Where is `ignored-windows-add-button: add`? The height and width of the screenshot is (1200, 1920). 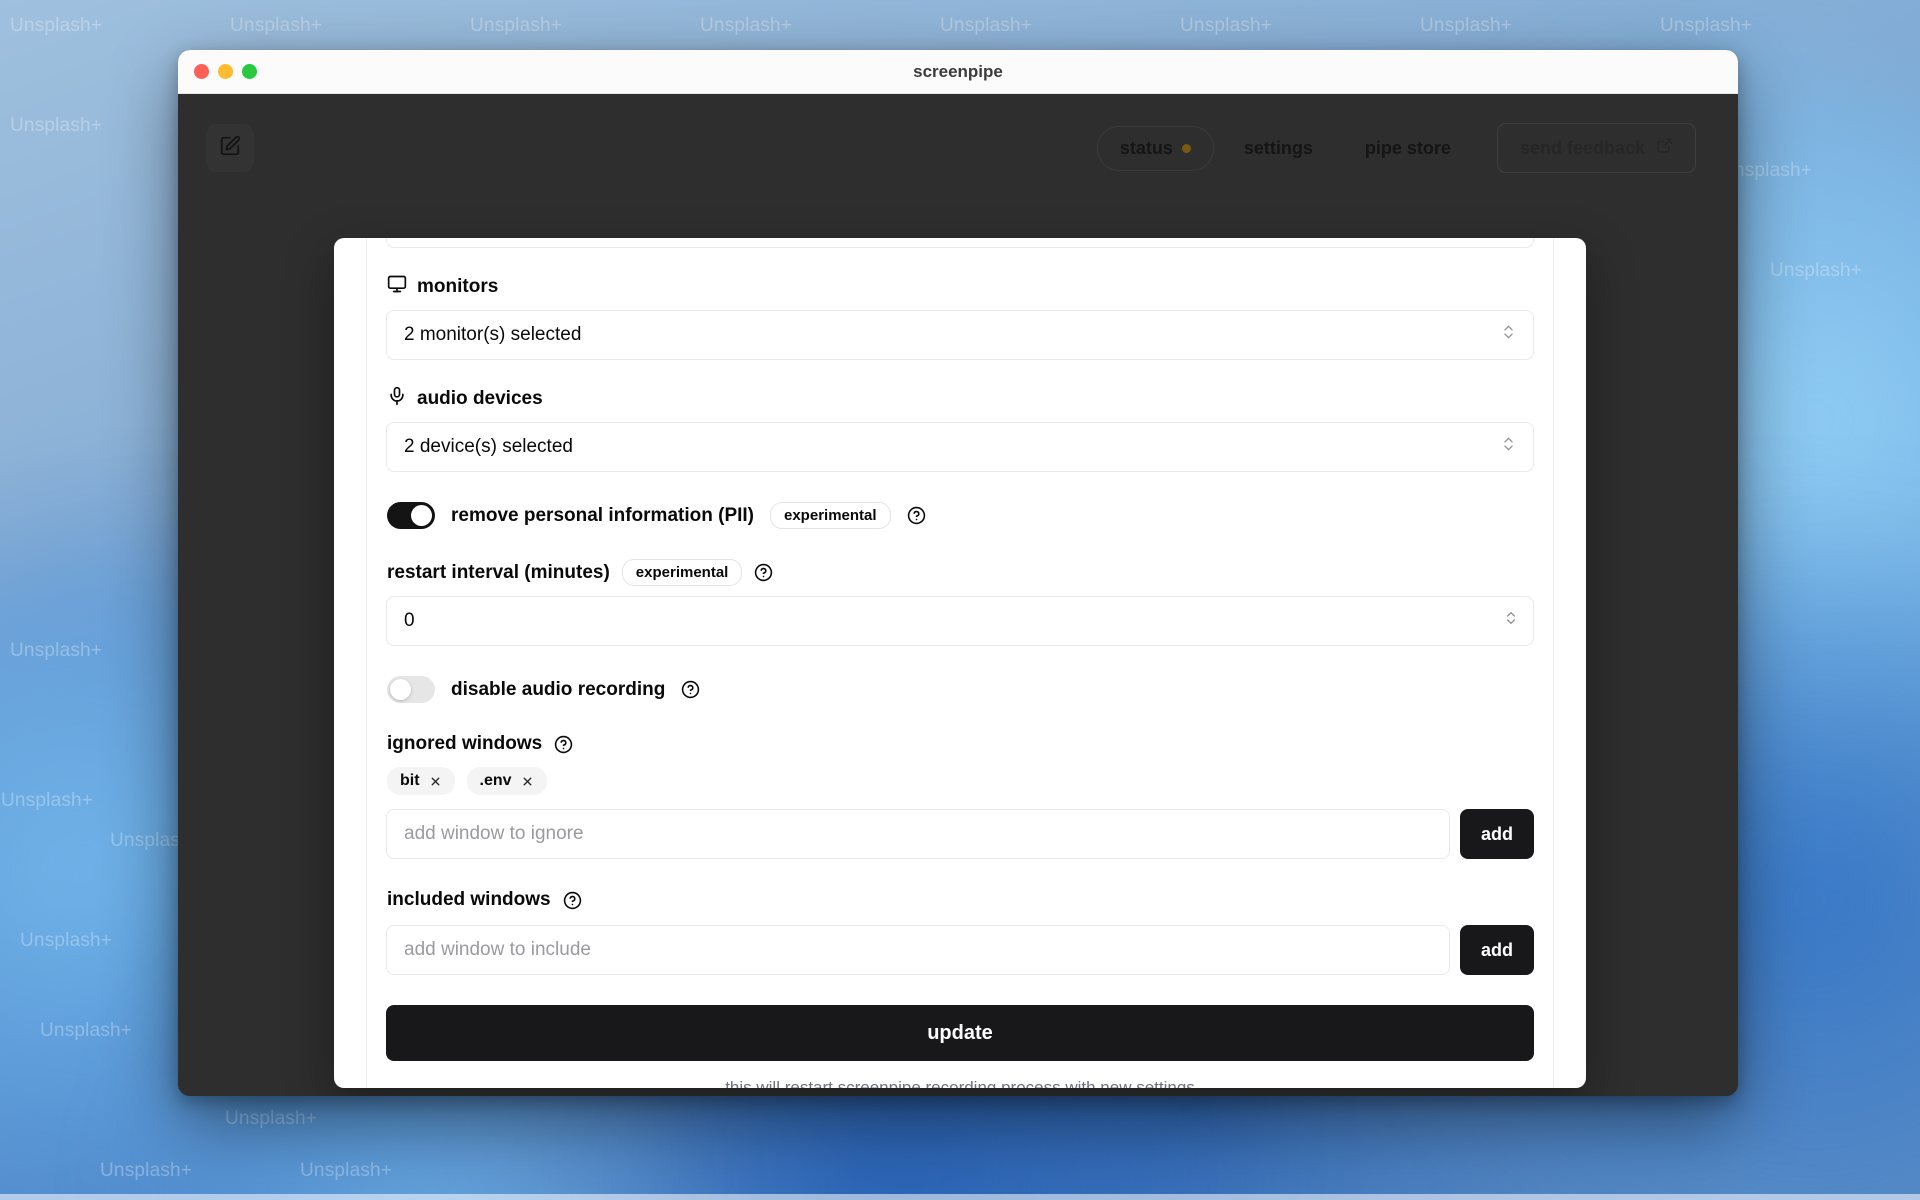 ignored-windows-add-button: add is located at coordinates (1497, 834).